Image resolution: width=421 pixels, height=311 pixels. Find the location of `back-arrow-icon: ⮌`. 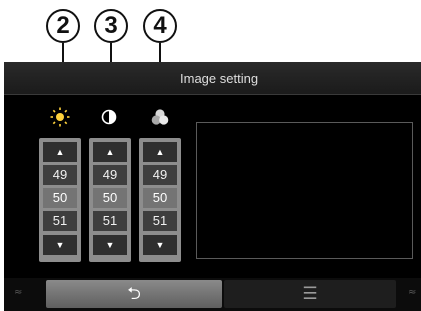

back-arrow-icon: ⮌ is located at coordinates (134, 294).